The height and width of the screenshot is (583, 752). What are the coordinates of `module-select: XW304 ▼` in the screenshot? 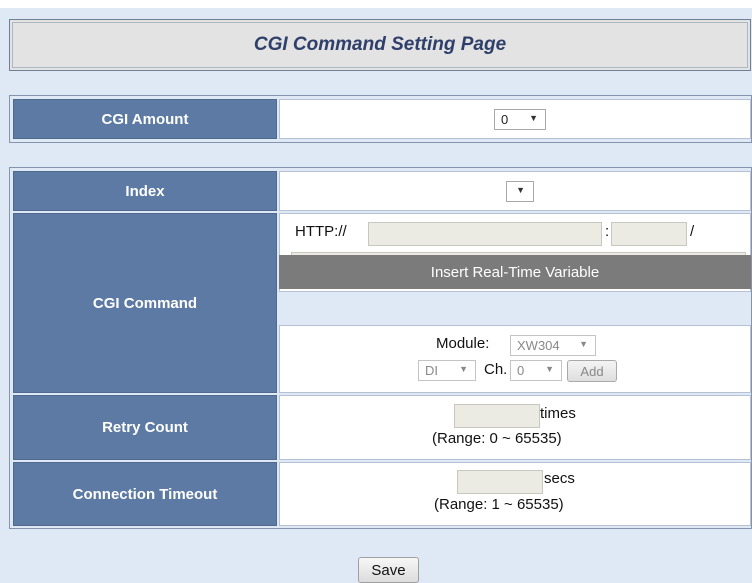 It's located at (553, 345).